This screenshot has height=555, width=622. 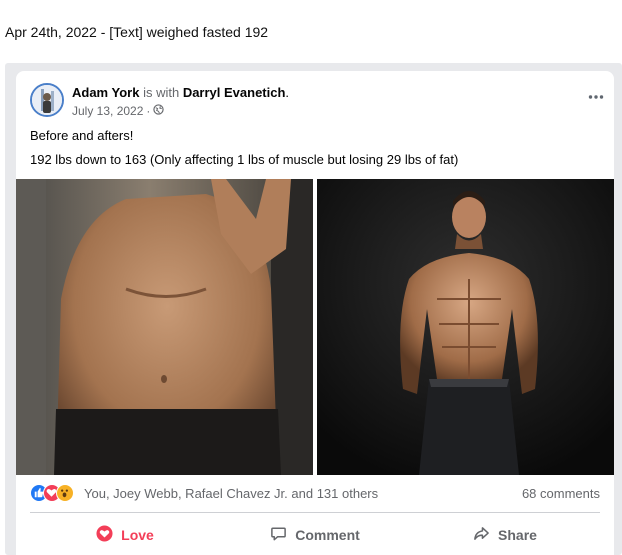 I want to click on comment-button: Comment, so click(x=315, y=535).